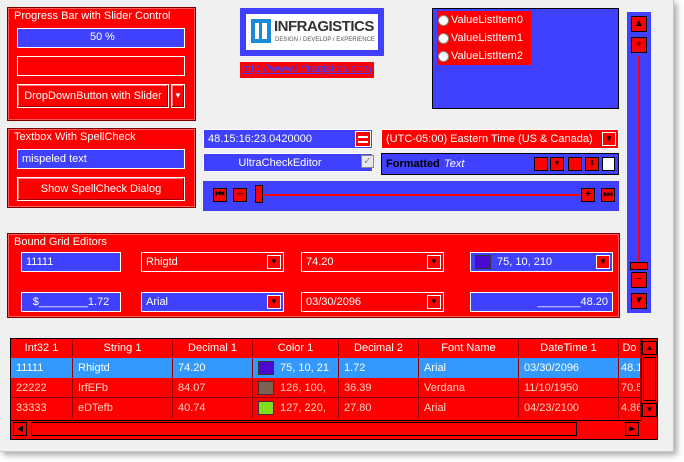  I want to click on track-minus-button: −, so click(240, 195).